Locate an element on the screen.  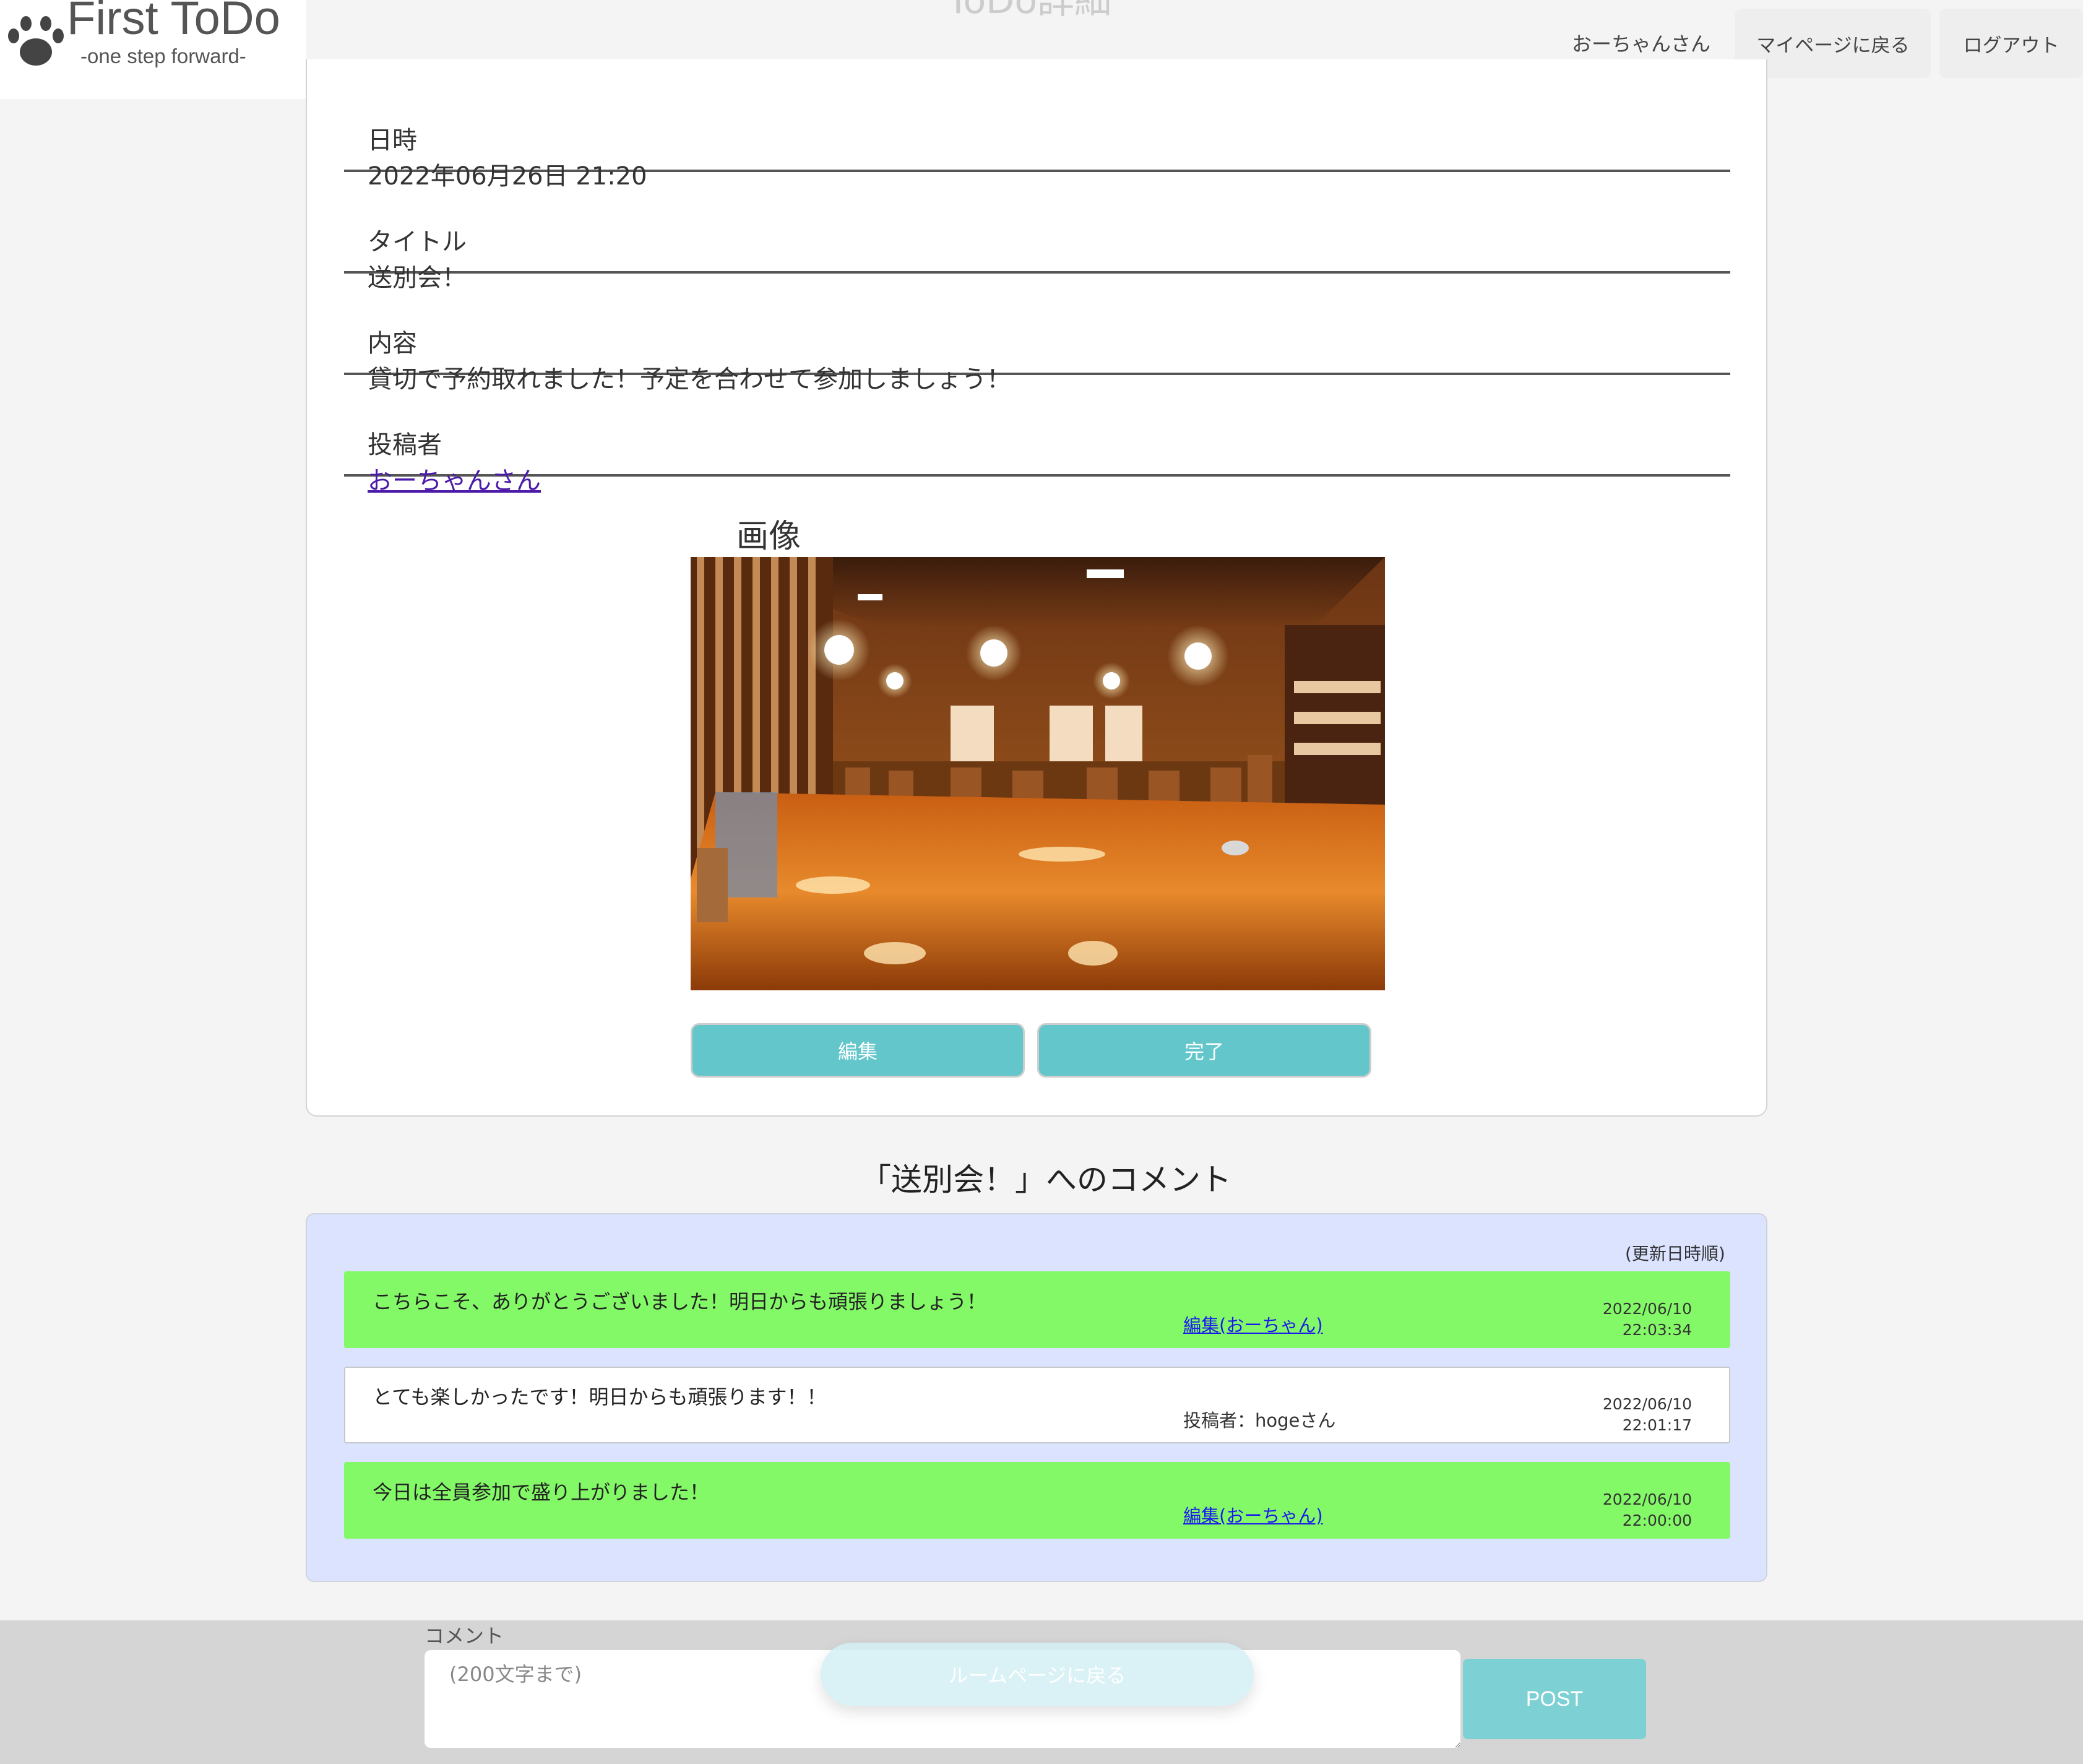
comment-timestamp: 2022/06/10 22:03:34 is located at coordinates (1647, 1320).